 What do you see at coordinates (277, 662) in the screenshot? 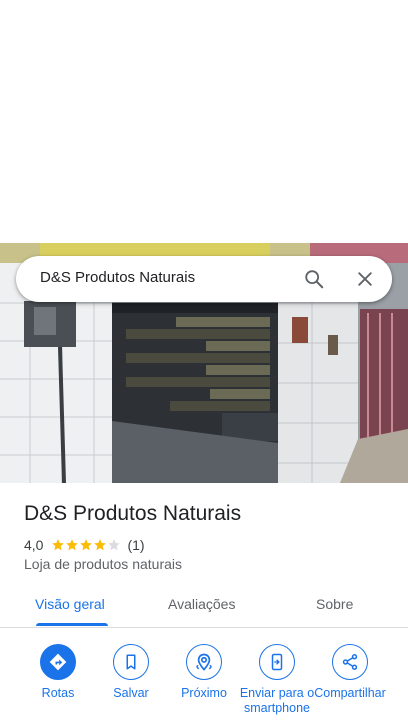
I see `send-to-phone-icon` at bounding box center [277, 662].